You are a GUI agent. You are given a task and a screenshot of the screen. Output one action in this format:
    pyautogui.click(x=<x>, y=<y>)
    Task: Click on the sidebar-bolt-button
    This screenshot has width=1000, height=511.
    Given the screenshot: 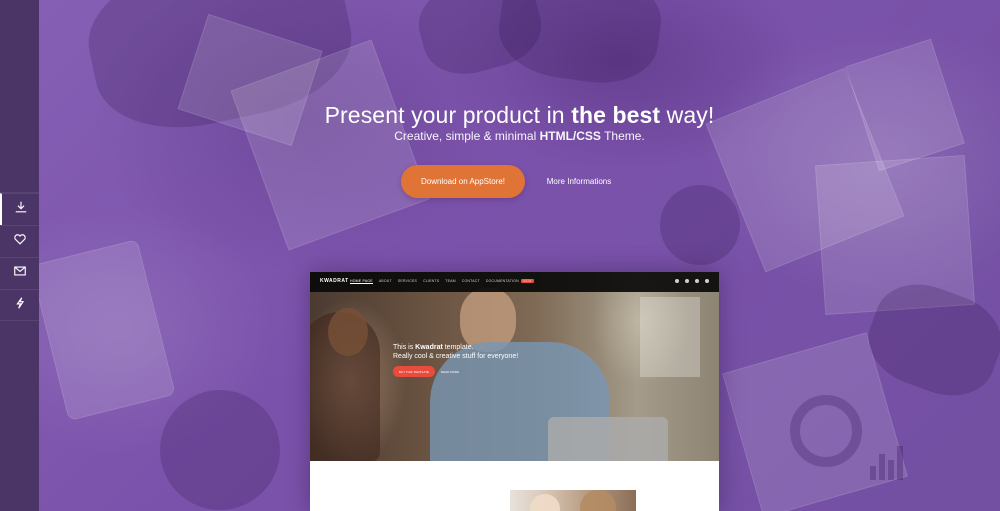 What is the action you would take?
    pyautogui.click(x=19, y=305)
    